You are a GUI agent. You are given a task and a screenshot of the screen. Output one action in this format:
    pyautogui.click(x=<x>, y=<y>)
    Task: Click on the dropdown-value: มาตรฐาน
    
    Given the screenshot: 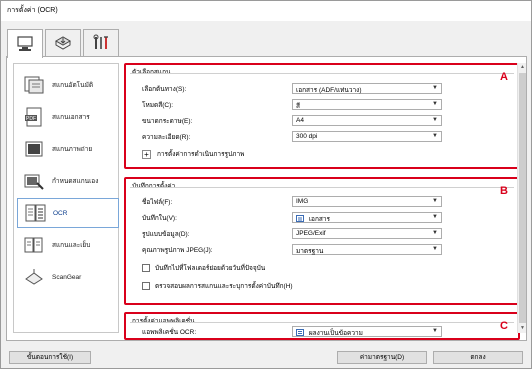 What is the action you would take?
    pyautogui.click(x=310, y=251)
    